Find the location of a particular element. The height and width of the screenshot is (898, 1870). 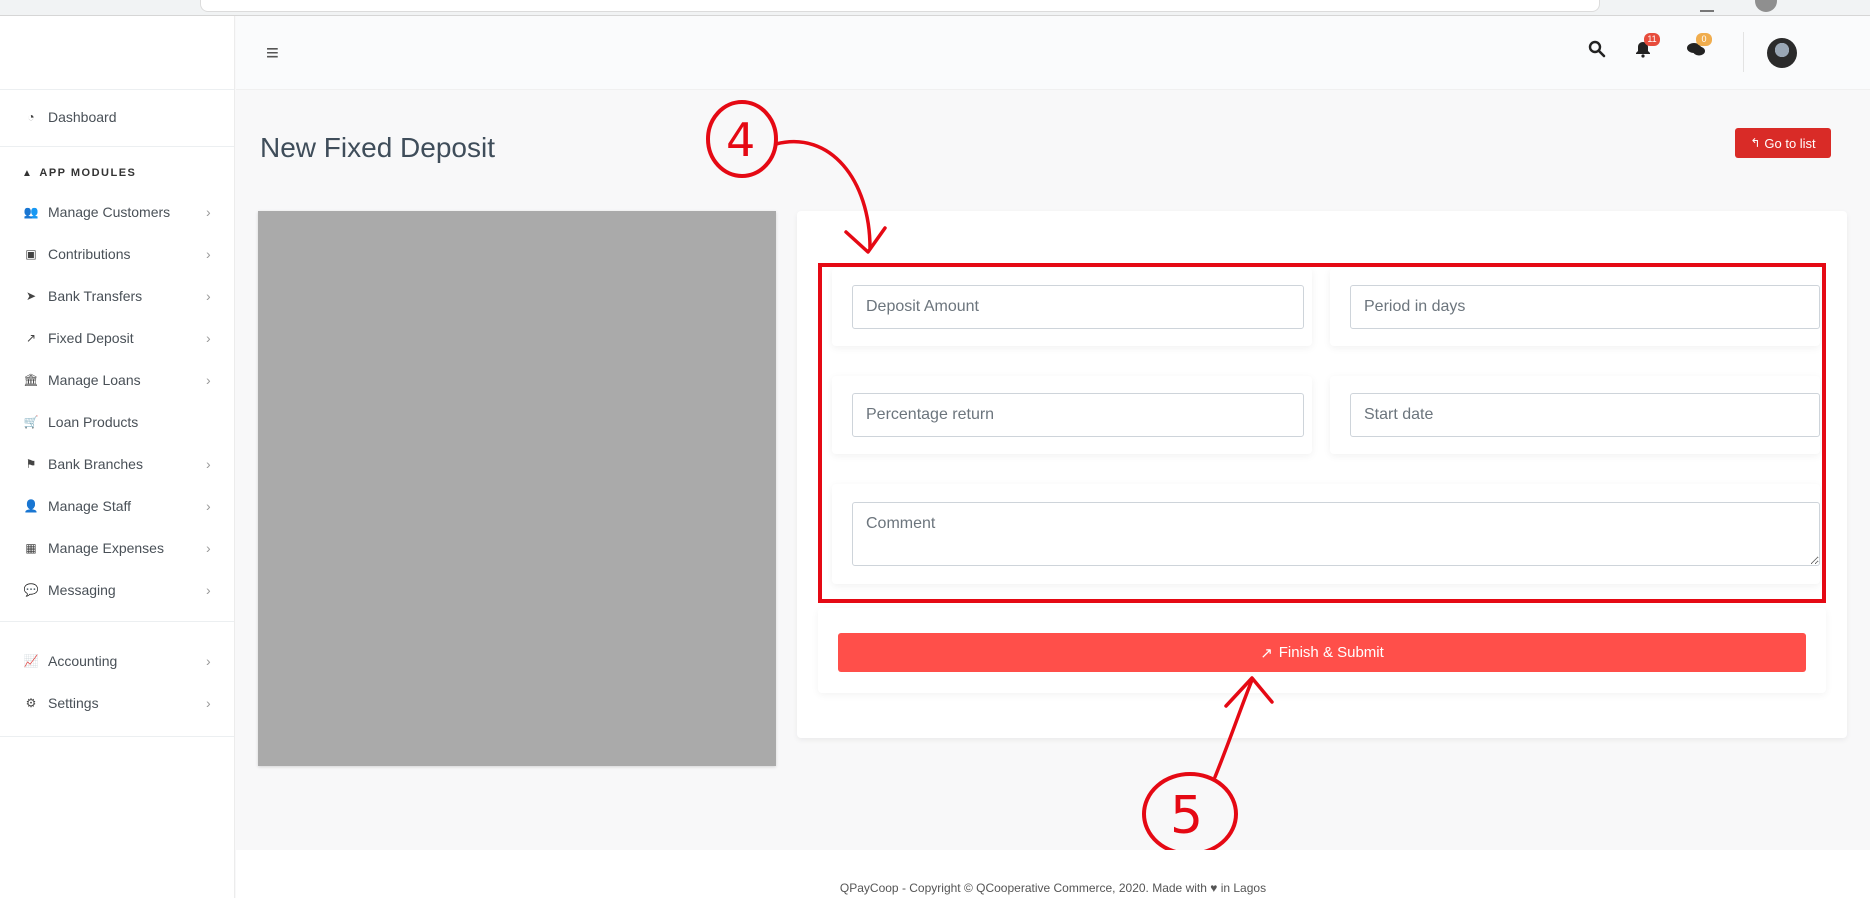

period-days-input is located at coordinates (1585, 307).